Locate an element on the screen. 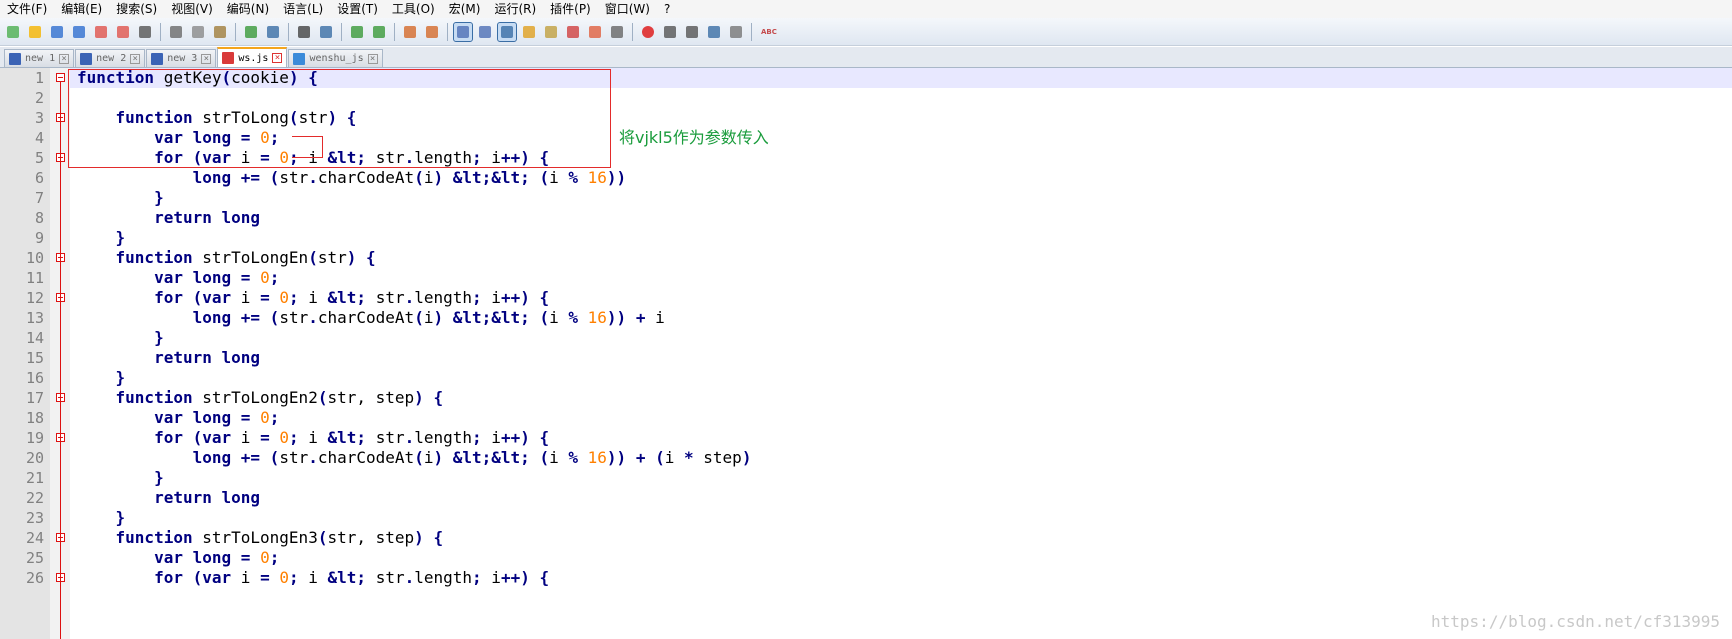 This screenshot has width=1732, height=639. menu-item-11: 窗口(W) is located at coordinates (627, 9).